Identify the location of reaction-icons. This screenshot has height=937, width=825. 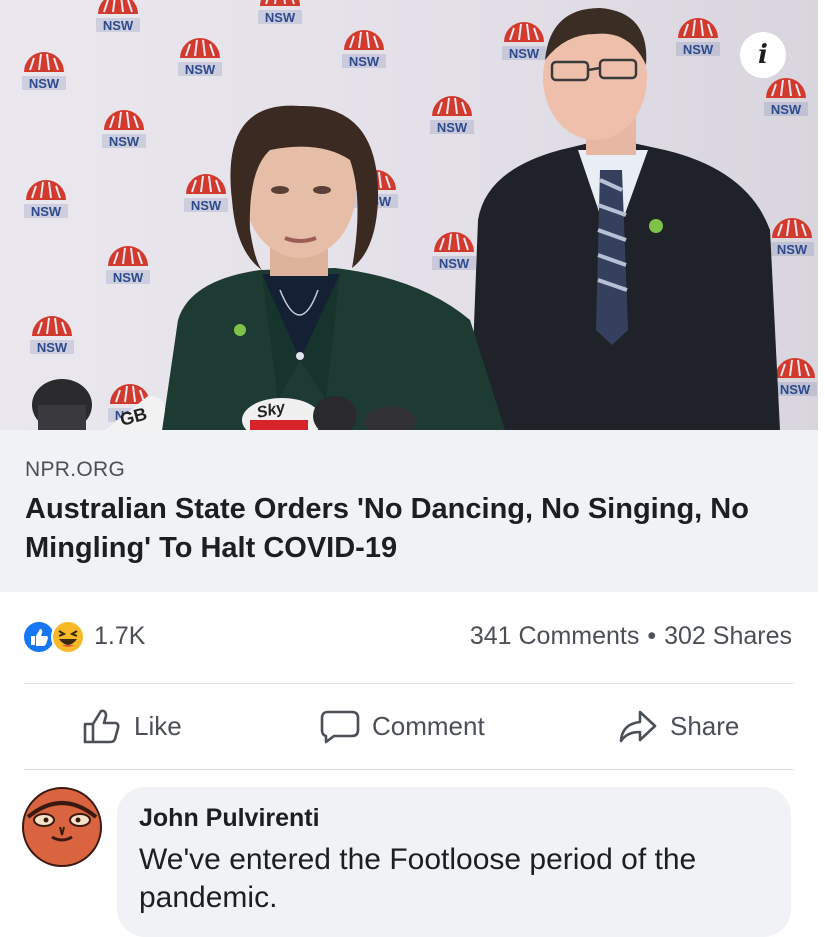
(55, 637).